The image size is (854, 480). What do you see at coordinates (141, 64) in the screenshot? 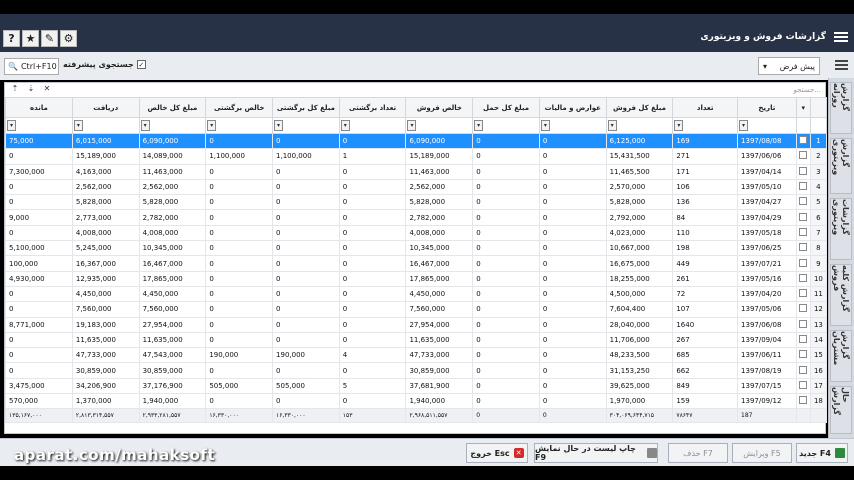
I see `advanced-search-checkbox: ✓` at bounding box center [141, 64].